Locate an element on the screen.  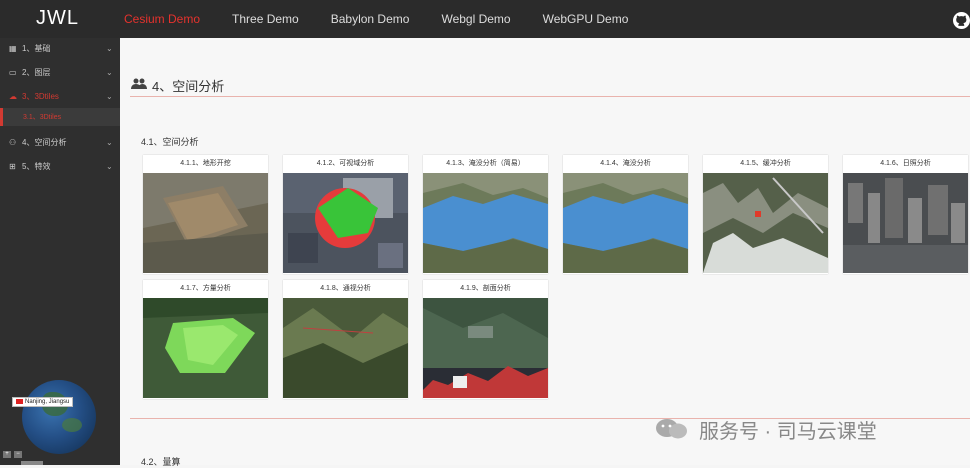
wechat-icon is located at coordinates (671, 429).